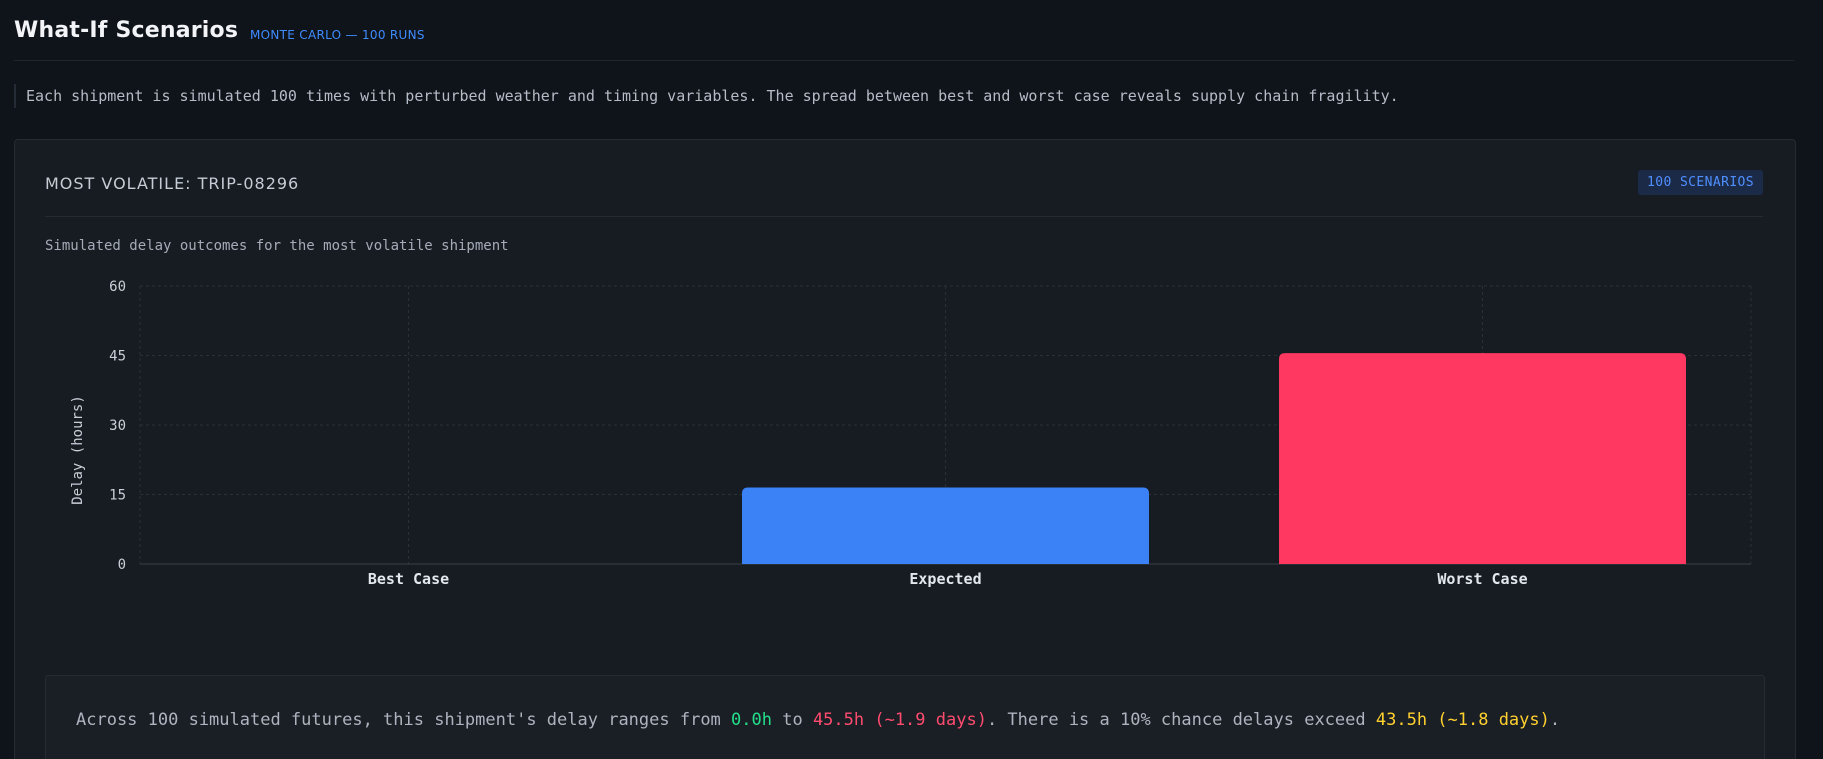 The height and width of the screenshot is (759, 1823). Describe the element at coordinates (337, 35) in the screenshot. I see `monte-carlo-badge: MONTE CARLO — 100 RUNS` at that location.